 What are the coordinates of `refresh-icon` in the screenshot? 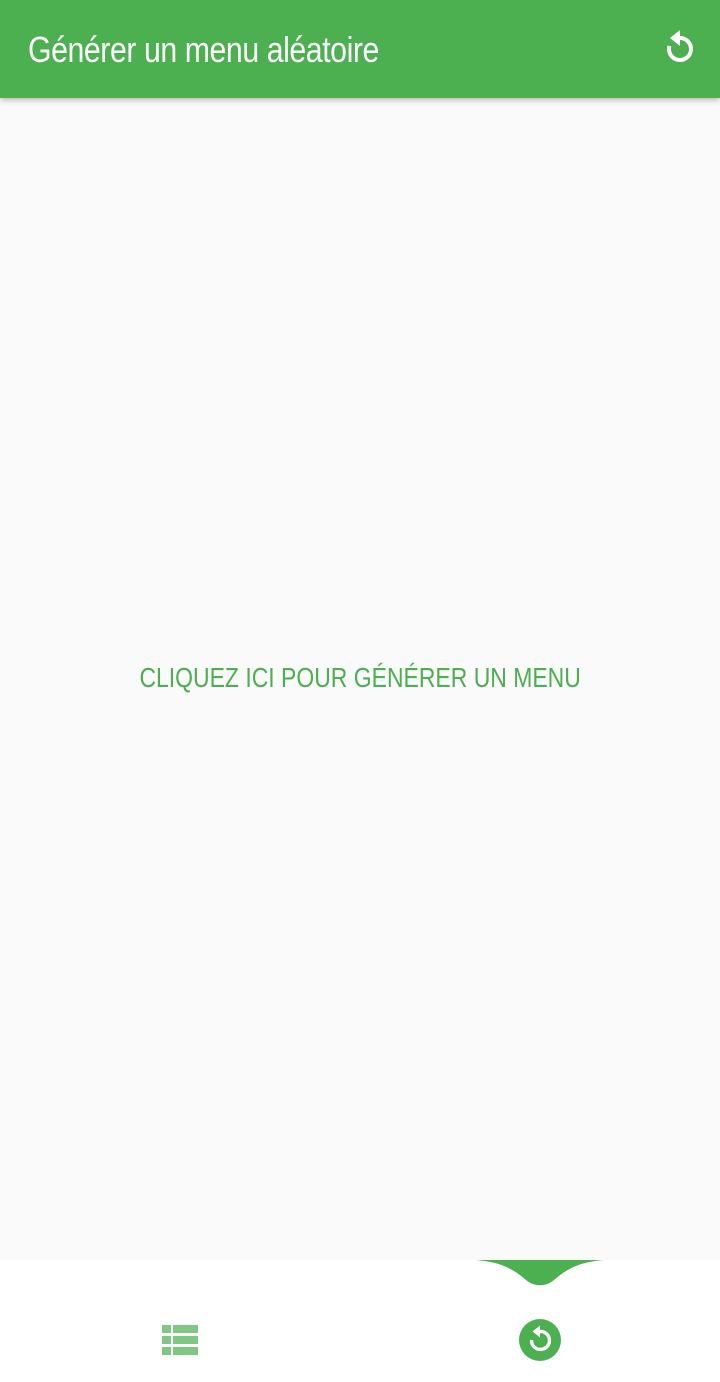 It's located at (679, 46).